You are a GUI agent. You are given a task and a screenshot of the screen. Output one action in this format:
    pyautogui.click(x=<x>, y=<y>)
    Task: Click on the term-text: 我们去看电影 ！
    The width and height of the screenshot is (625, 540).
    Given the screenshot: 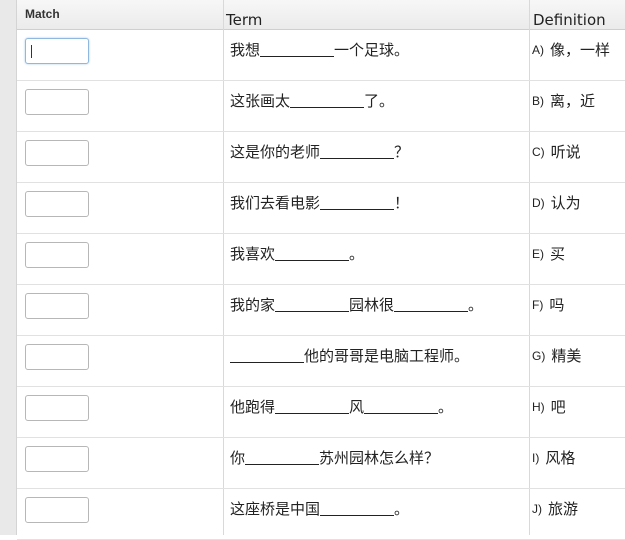 What is the action you would take?
    pyautogui.click(x=319, y=203)
    